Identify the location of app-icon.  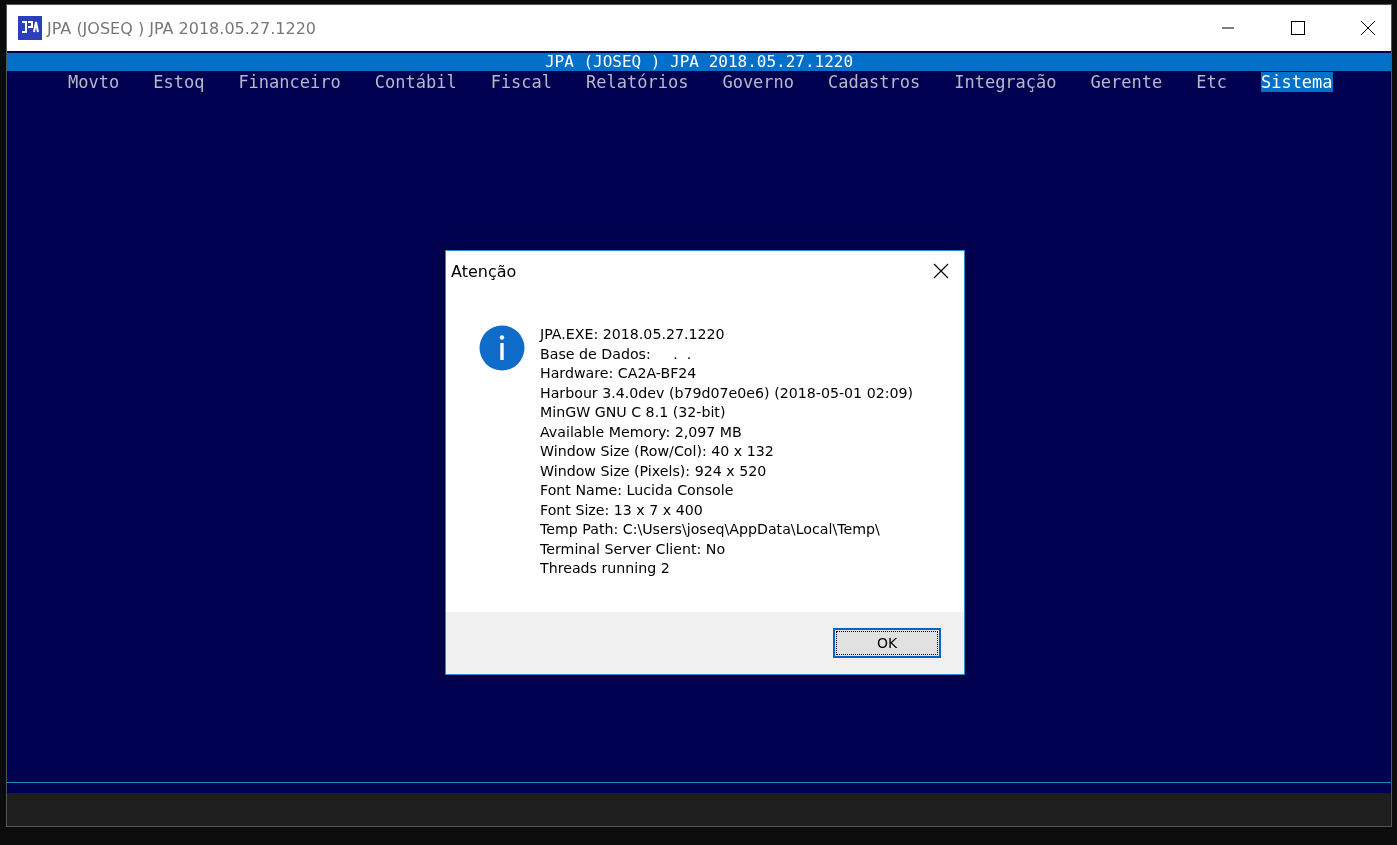
(30, 28).